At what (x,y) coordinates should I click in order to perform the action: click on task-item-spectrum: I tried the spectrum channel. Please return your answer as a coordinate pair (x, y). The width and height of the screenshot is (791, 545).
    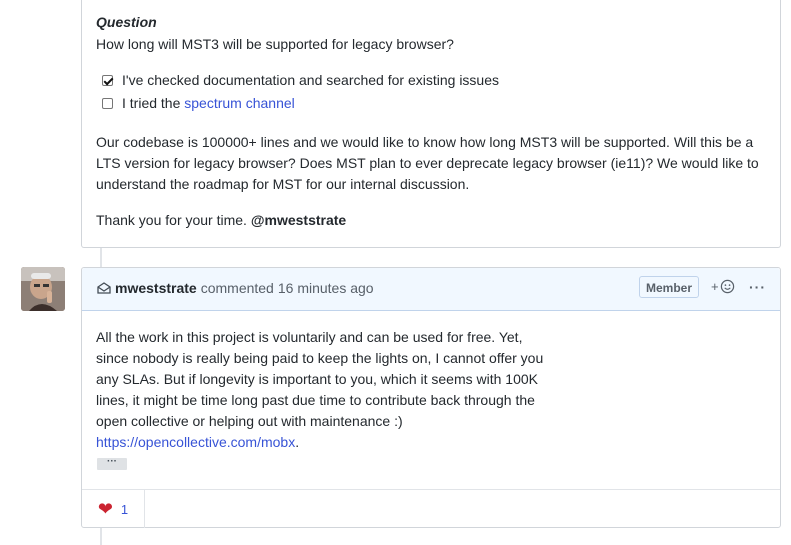
    Looking at the image, I should click on (198, 103).